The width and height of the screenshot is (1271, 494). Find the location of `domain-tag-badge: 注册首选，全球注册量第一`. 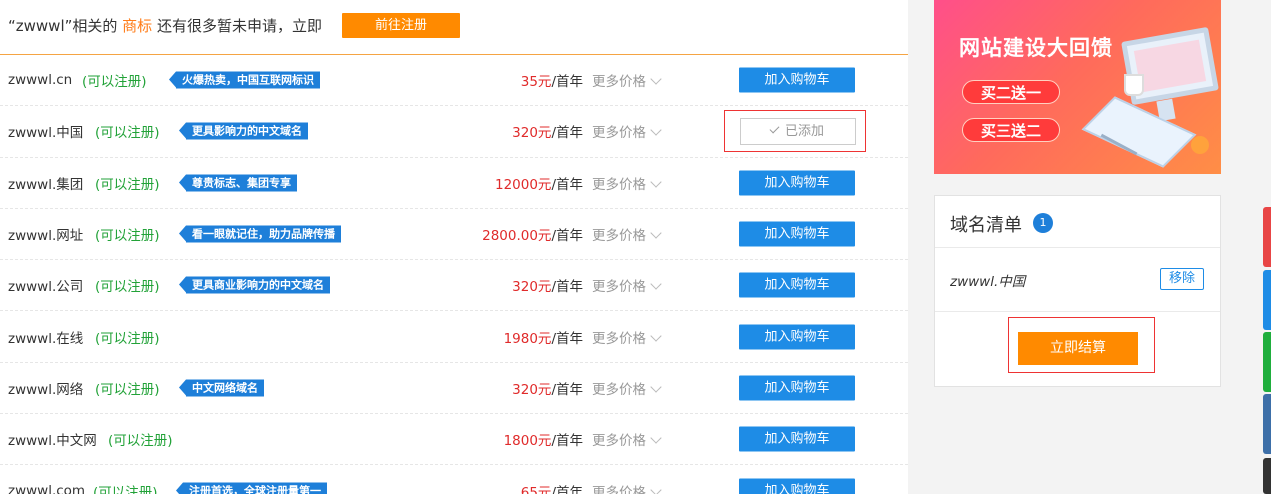

domain-tag-badge: 注册首选，全球注册量第一 is located at coordinates (251, 488).